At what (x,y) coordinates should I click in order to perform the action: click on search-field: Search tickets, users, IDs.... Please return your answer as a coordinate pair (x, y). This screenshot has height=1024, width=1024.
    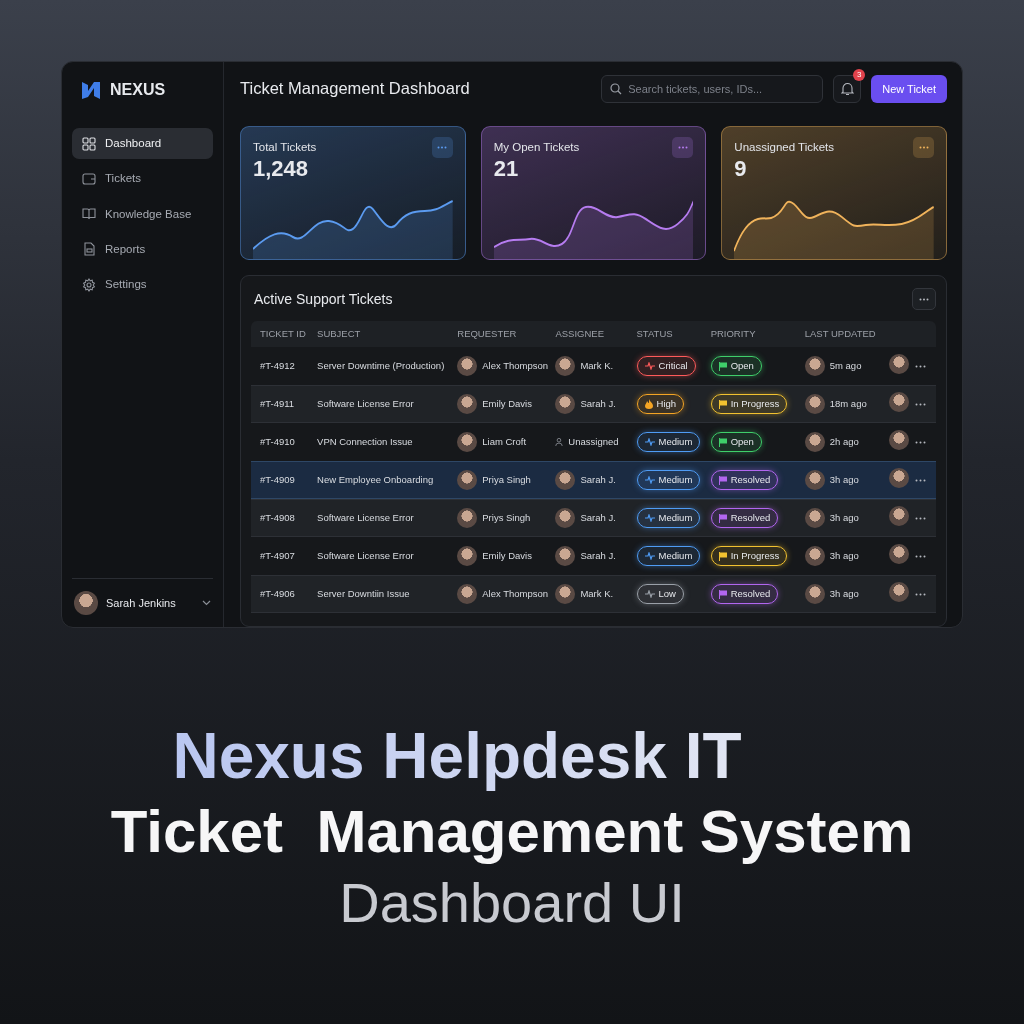
    Looking at the image, I should click on (712, 89).